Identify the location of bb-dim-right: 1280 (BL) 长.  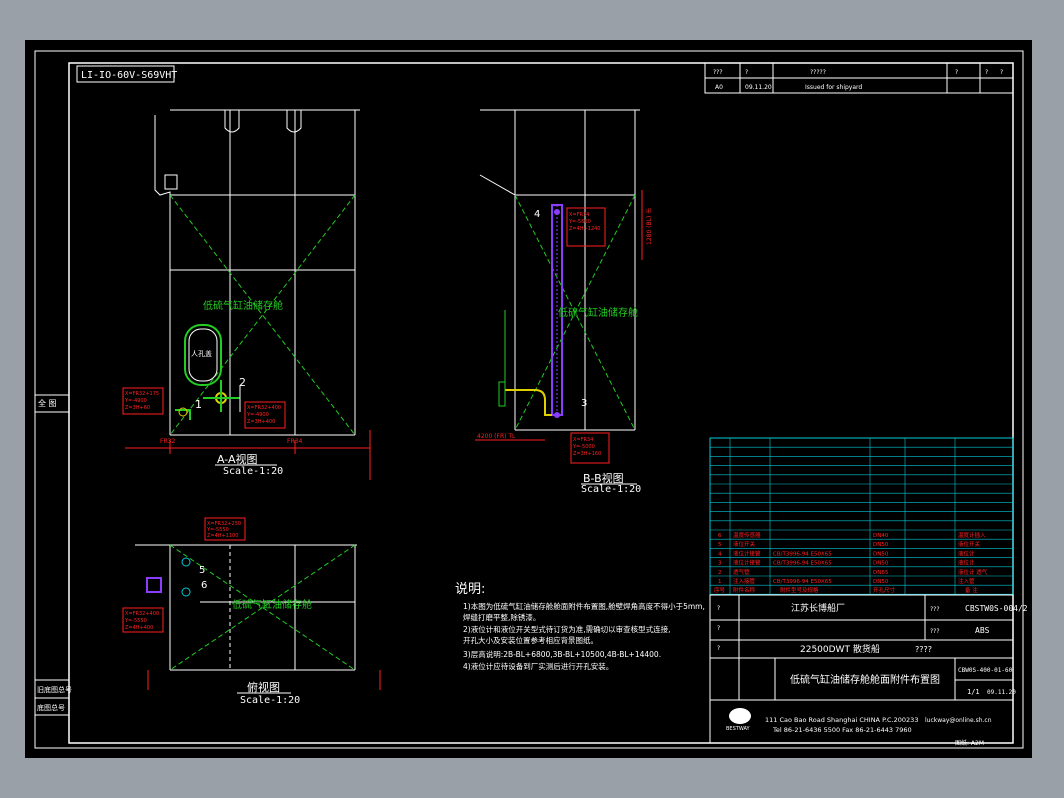
(649, 226).